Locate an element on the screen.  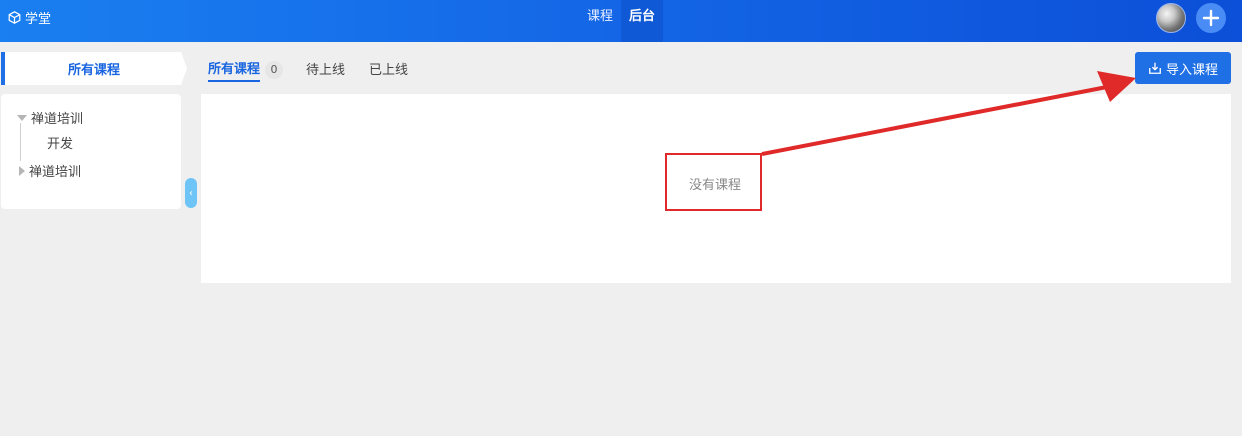
tab-label: 待上线 is located at coordinates (326, 70).